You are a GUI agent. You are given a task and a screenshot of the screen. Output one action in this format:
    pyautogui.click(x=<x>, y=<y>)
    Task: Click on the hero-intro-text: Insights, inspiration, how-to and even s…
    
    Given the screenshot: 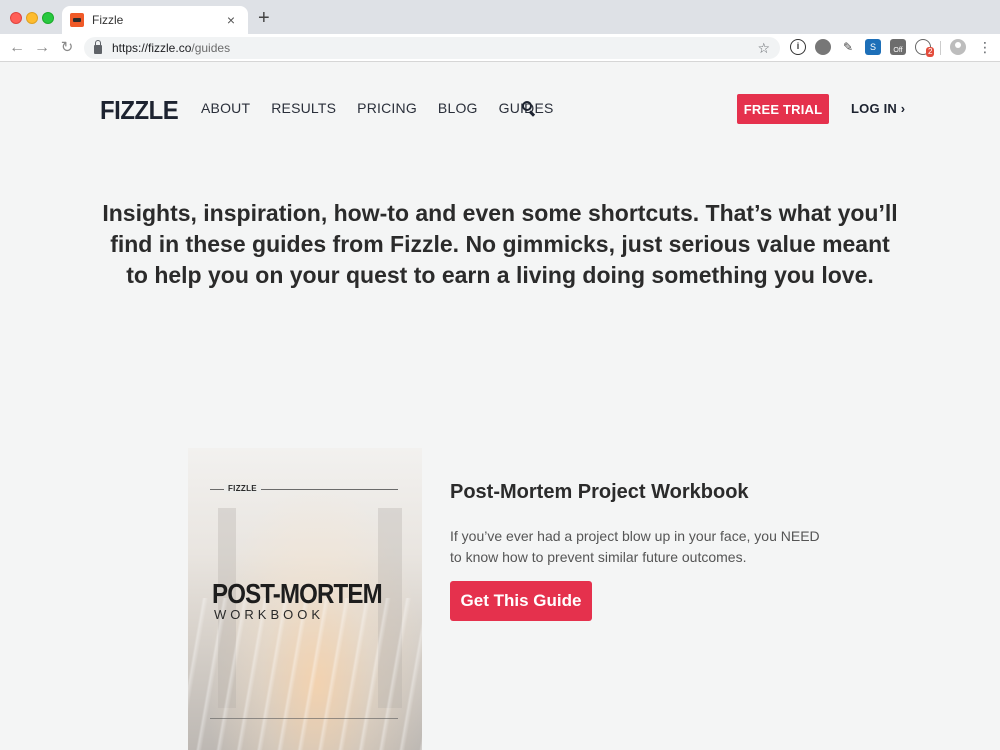 What is the action you would take?
    pyautogui.click(x=500, y=244)
    